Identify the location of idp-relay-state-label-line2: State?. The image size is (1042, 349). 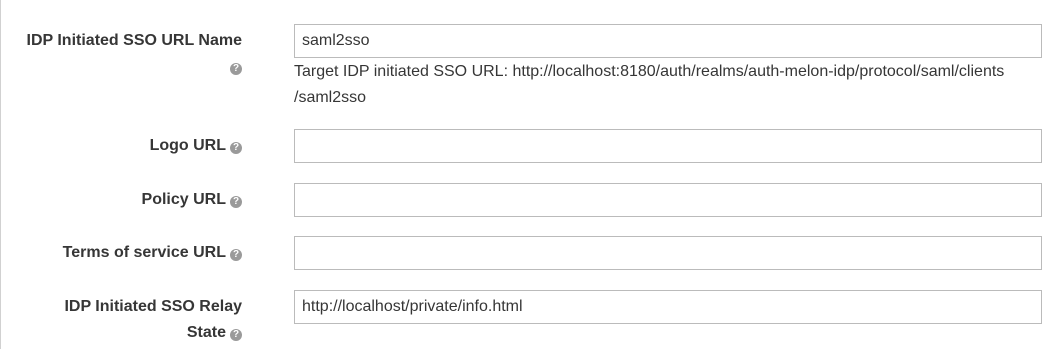
(214, 333).